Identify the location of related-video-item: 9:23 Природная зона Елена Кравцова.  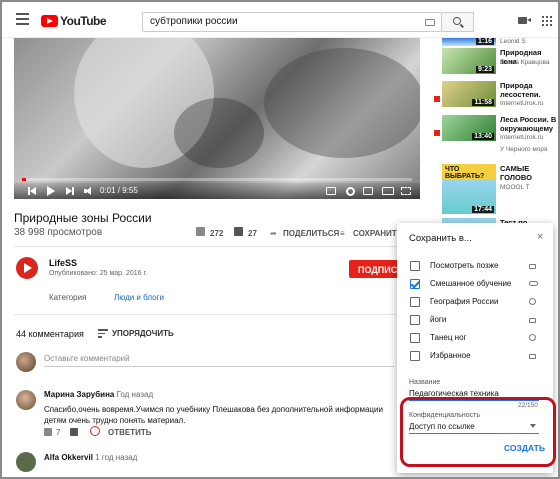
(495, 61).